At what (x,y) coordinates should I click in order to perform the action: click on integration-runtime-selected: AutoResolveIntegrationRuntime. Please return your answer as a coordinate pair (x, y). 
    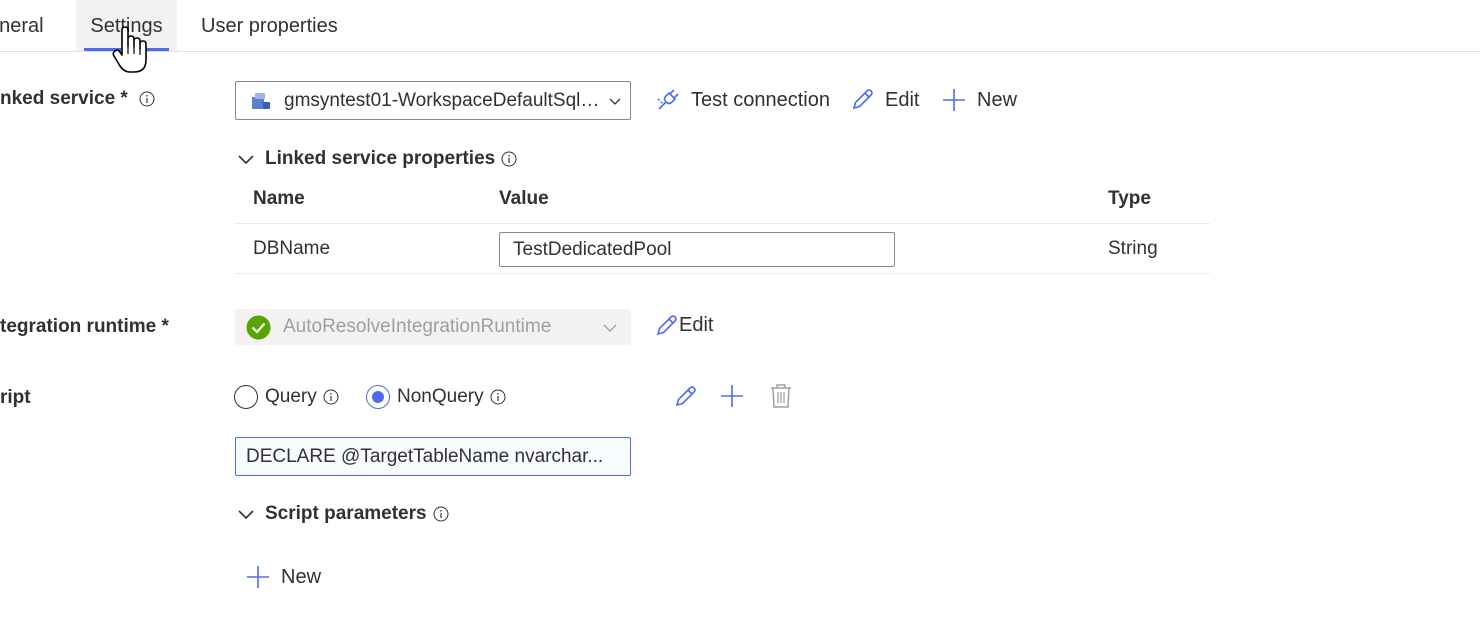
    Looking at the image, I should click on (417, 326).